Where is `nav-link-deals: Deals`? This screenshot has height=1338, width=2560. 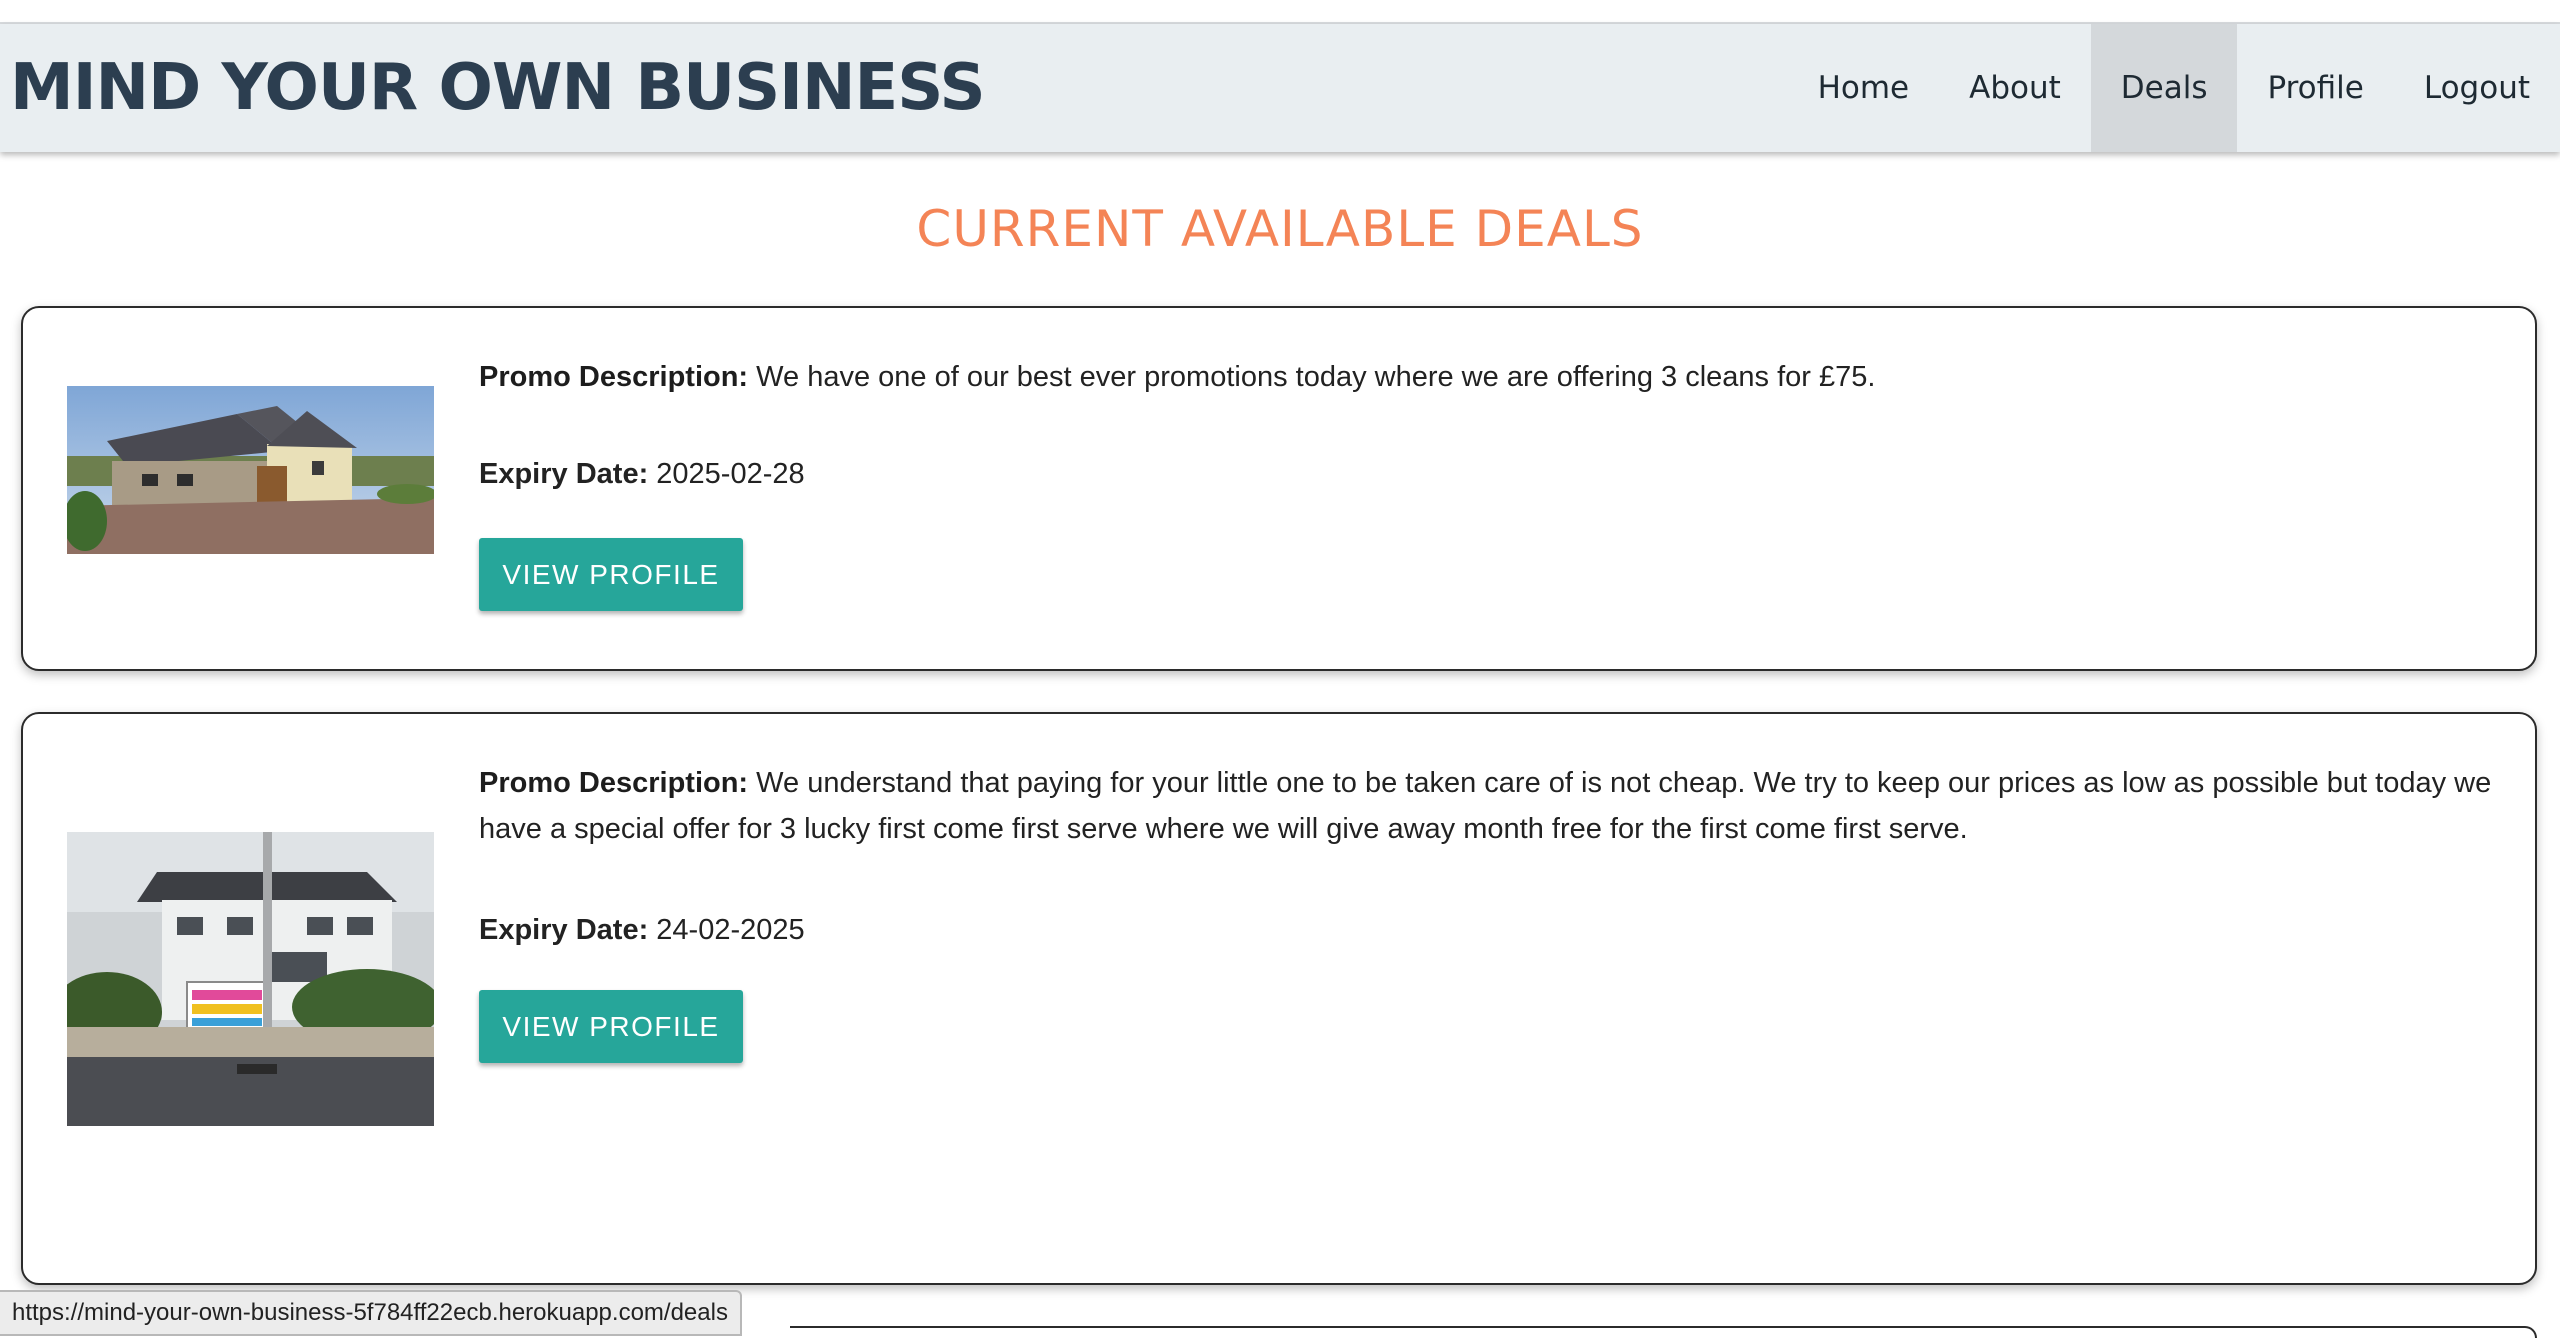 nav-link-deals: Deals is located at coordinates (2164, 88).